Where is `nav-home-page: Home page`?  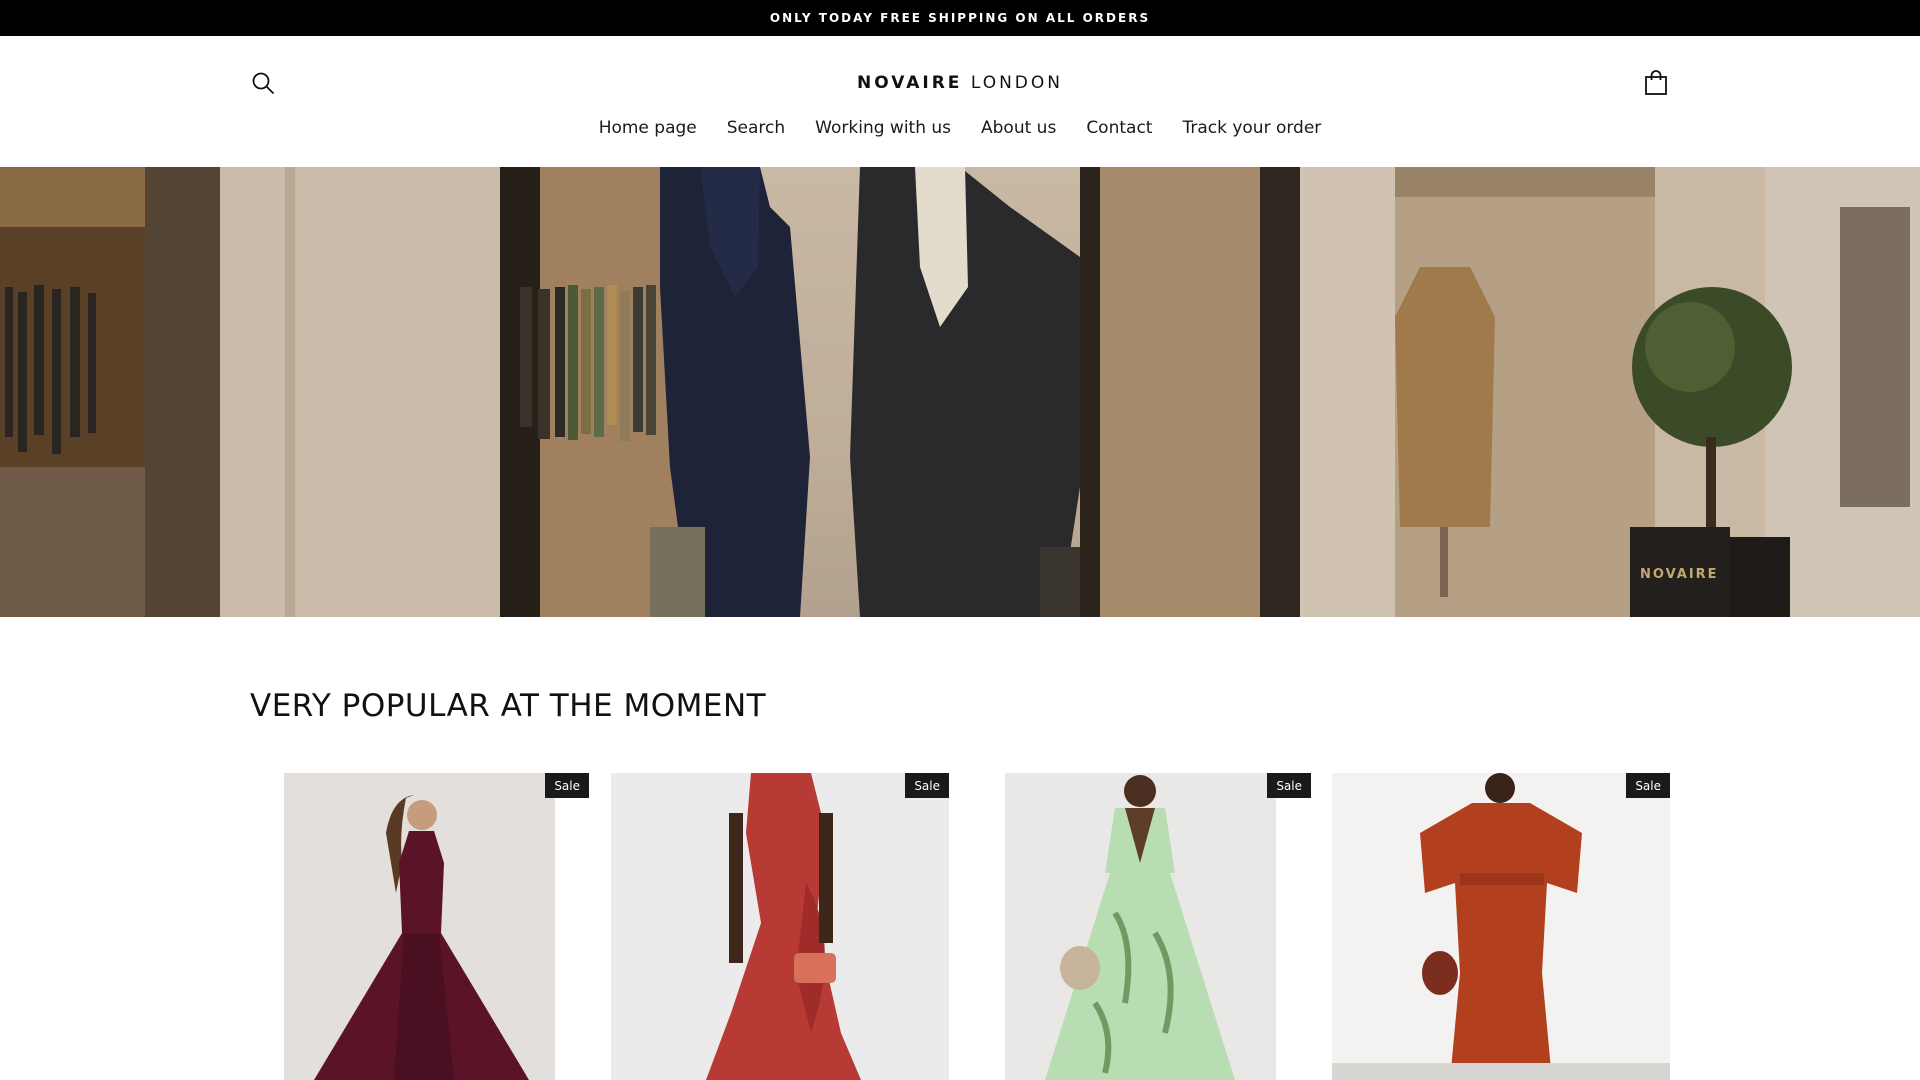 nav-home-page: Home page is located at coordinates (648, 128).